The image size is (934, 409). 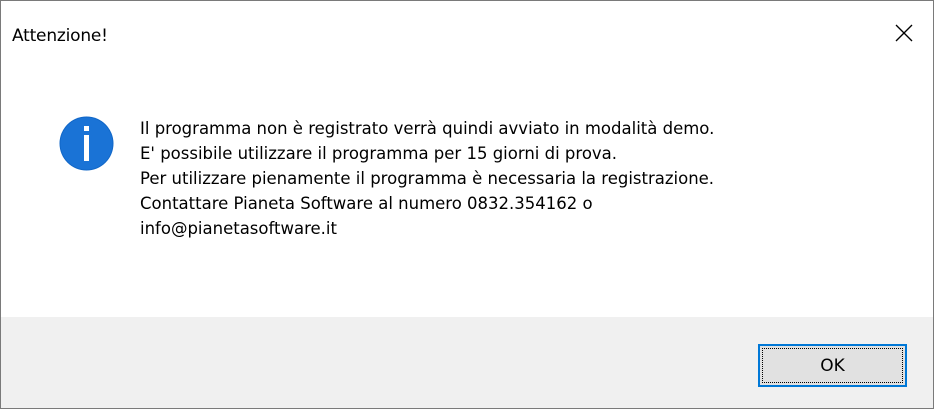 I want to click on close-icon, so click(x=904, y=33).